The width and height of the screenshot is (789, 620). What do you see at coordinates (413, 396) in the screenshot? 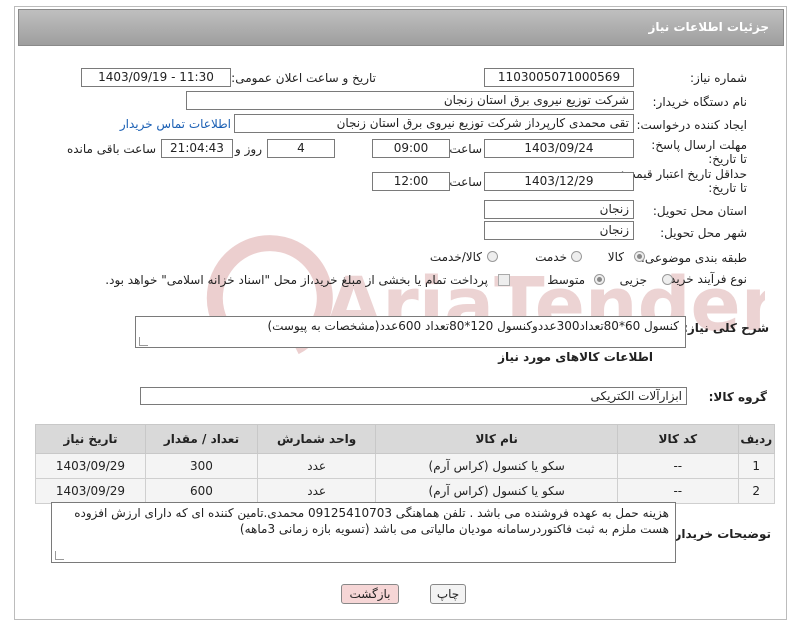
I see `goods-group-field: ابزارآلات الکتریکی` at bounding box center [413, 396].